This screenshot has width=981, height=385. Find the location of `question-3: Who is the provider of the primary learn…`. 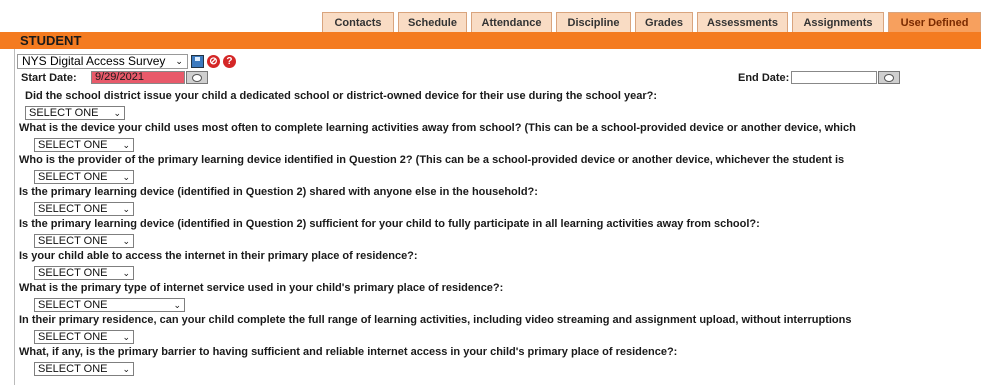

question-3: Who is the provider of the primary learn… is located at coordinates (432, 160).